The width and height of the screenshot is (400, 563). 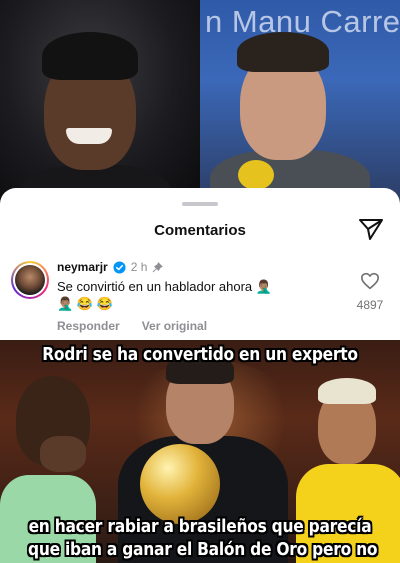 What do you see at coordinates (203, 549) in the screenshot?
I see `meme-caption-bottom-line2: que iban a ganar el Balón de Oro pero no` at bounding box center [203, 549].